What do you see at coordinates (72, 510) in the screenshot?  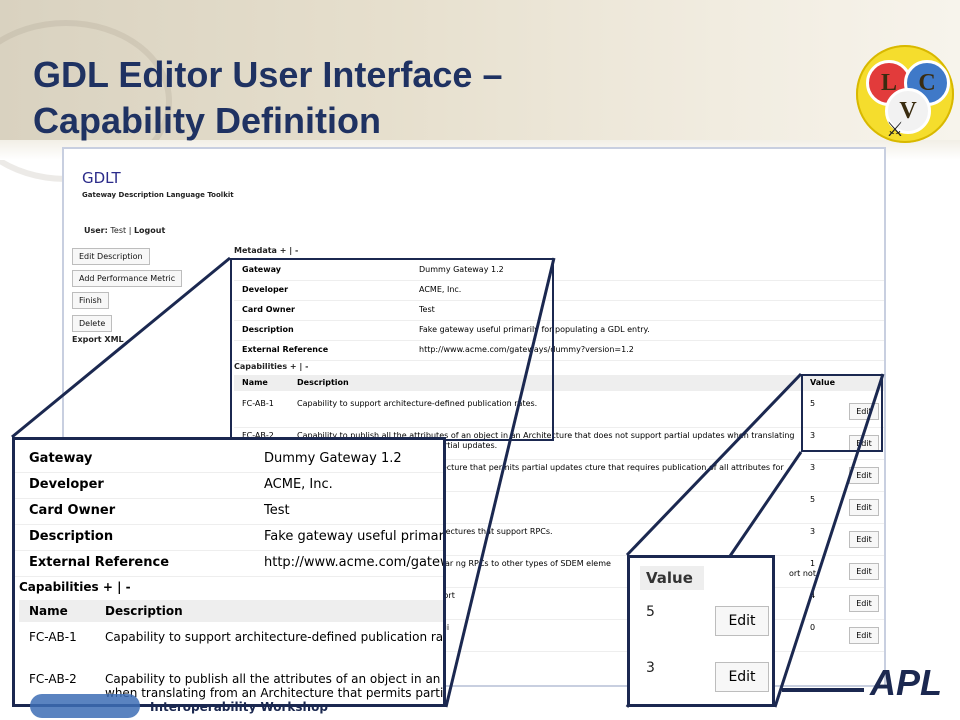 I see `zoom-metadata-key: Card Owner` at bounding box center [72, 510].